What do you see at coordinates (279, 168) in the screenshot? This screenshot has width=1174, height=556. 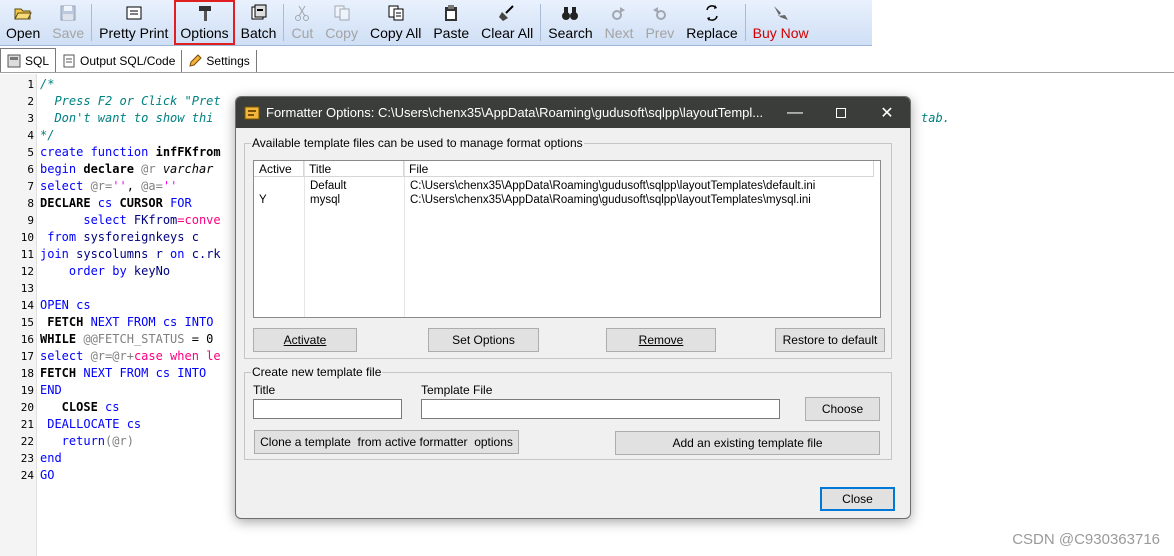 I see `column-header-active: Active` at bounding box center [279, 168].